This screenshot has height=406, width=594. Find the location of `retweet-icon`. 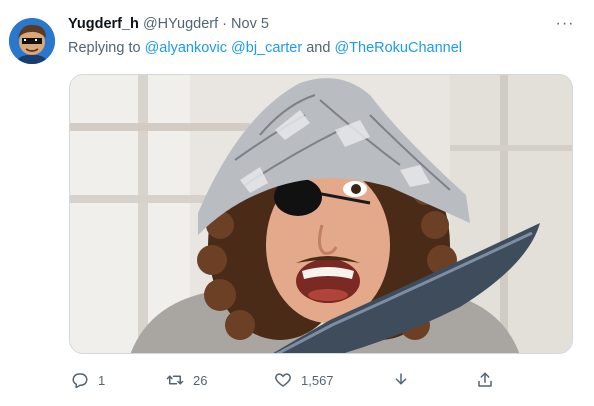

retweet-icon is located at coordinates (175, 380).